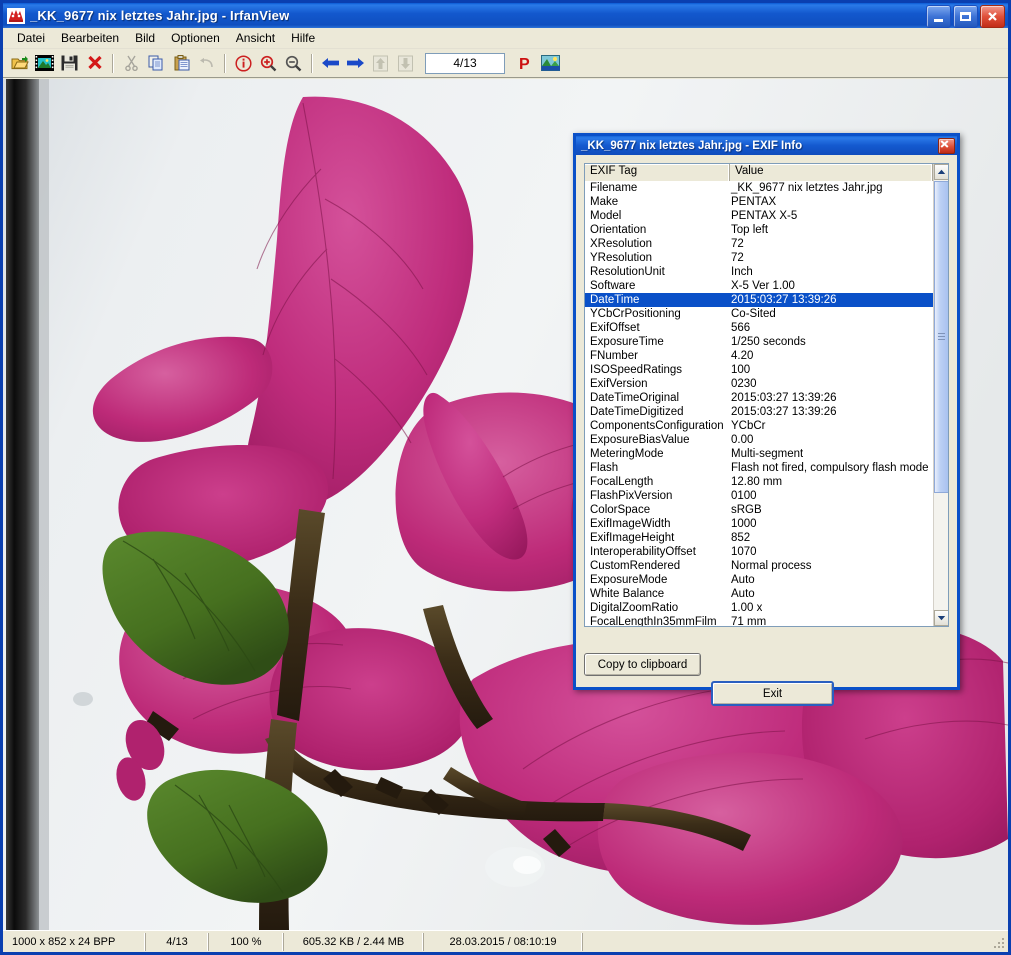 The height and width of the screenshot is (955, 1011). What do you see at coordinates (145, 38) in the screenshot?
I see `menu-item-bild: Bild` at bounding box center [145, 38].